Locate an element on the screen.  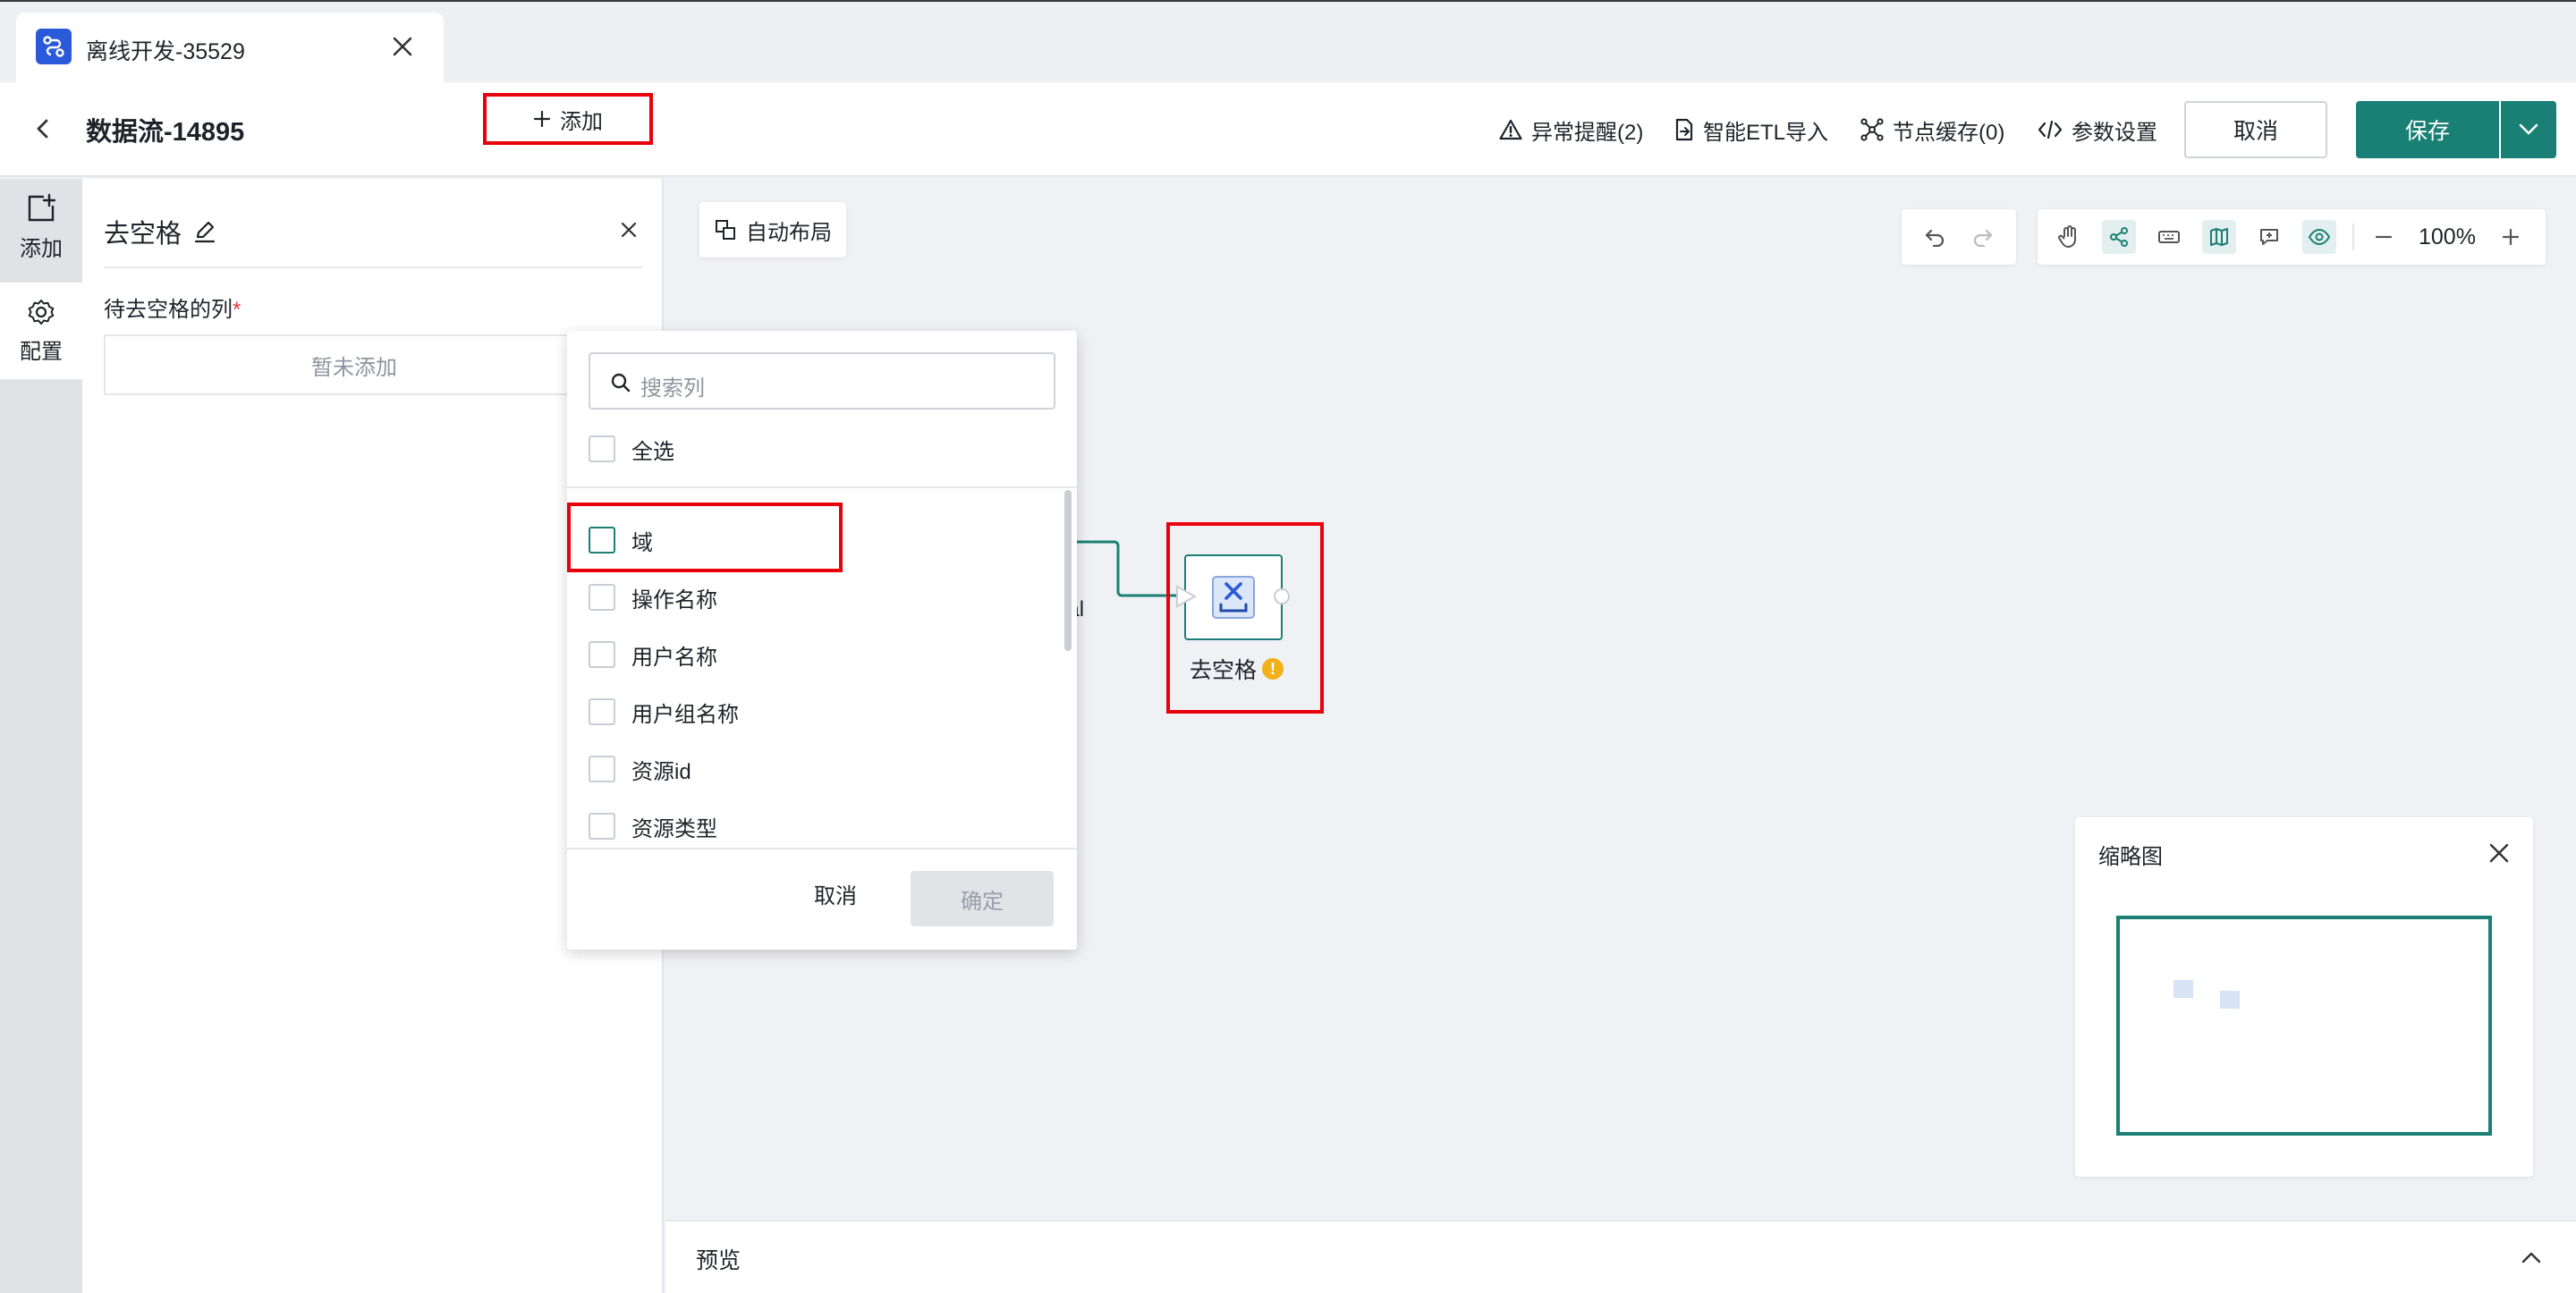
list-item: 资源类型 is located at coordinates (653, 826).